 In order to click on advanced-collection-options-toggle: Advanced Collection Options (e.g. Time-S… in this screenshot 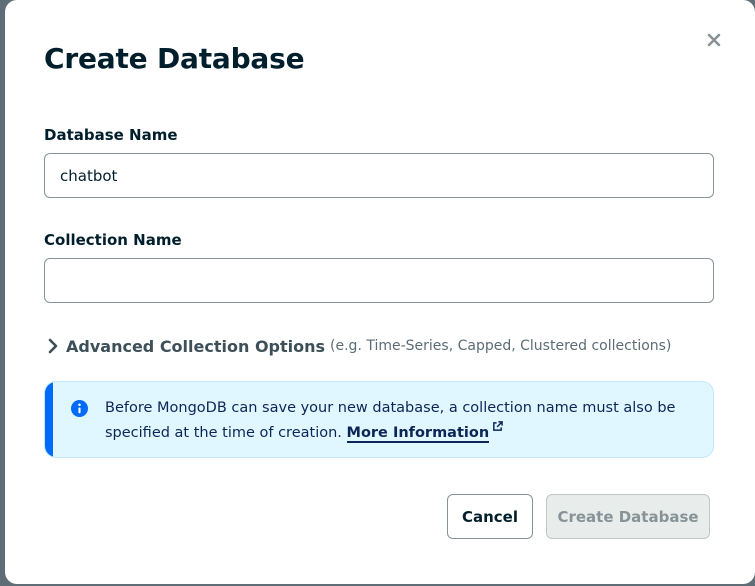, I will do `click(358, 346)`.